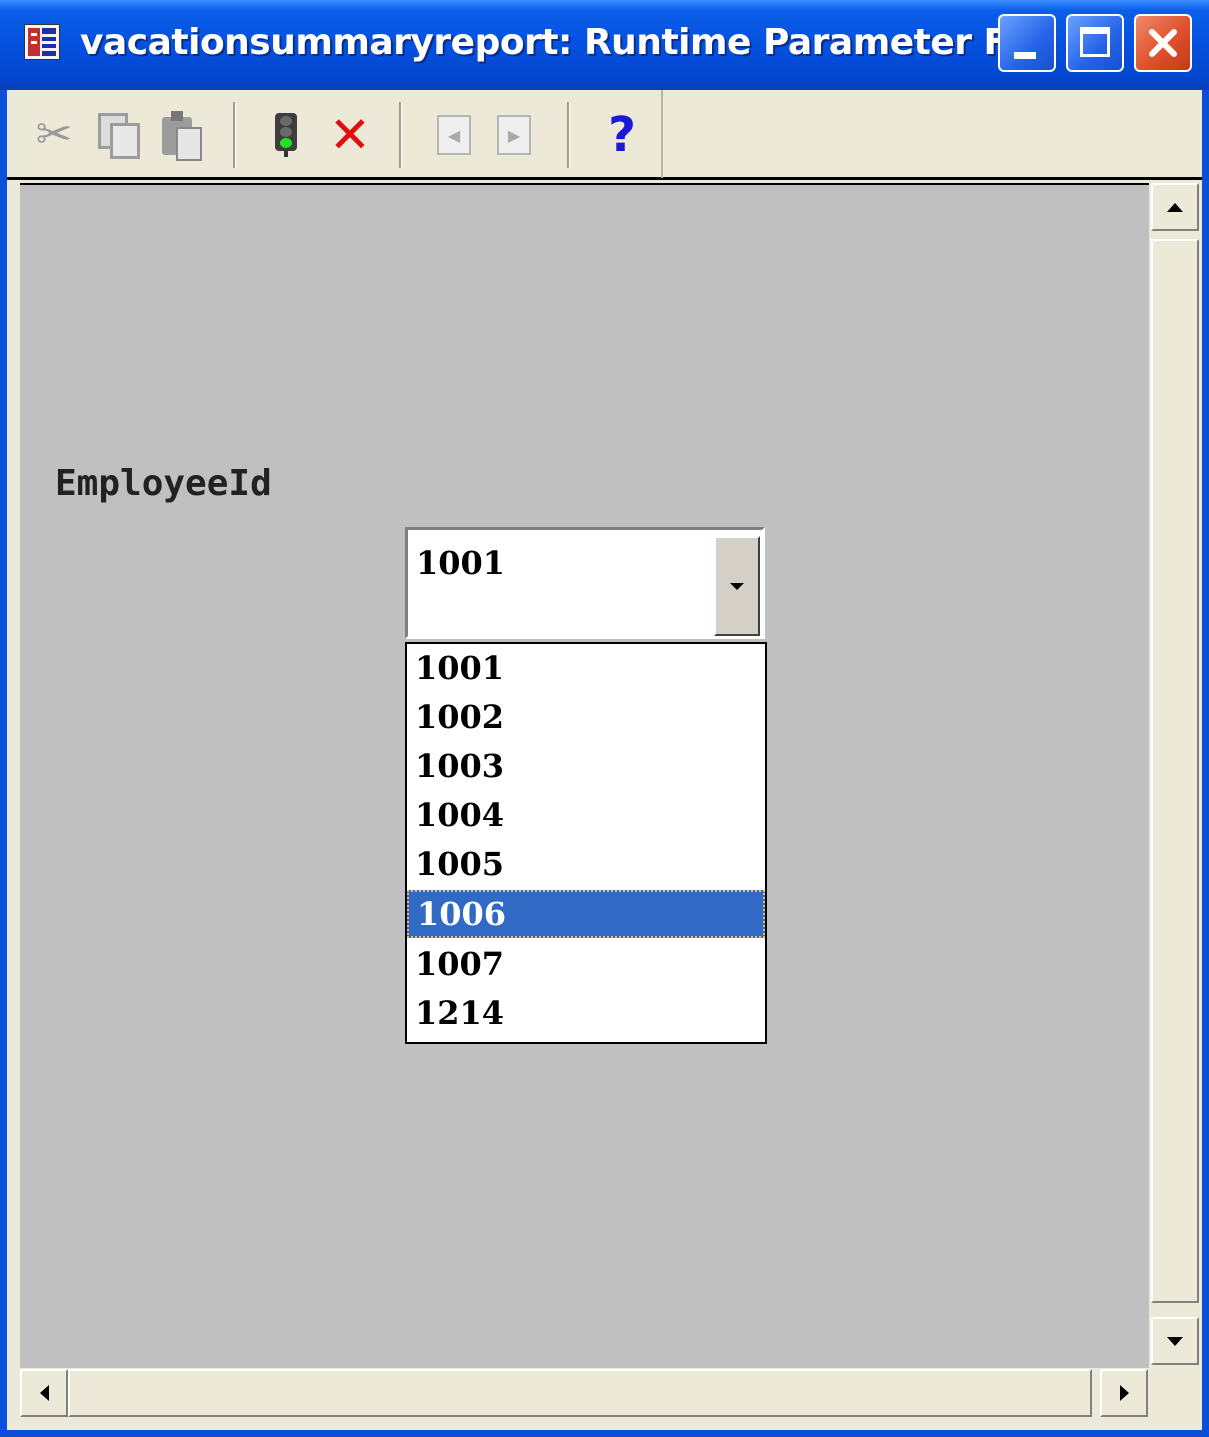  What do you see at coordinates (461, 563) in the screenshot?
I see `combobox-value: 1001` at bounding box center [461, 563].